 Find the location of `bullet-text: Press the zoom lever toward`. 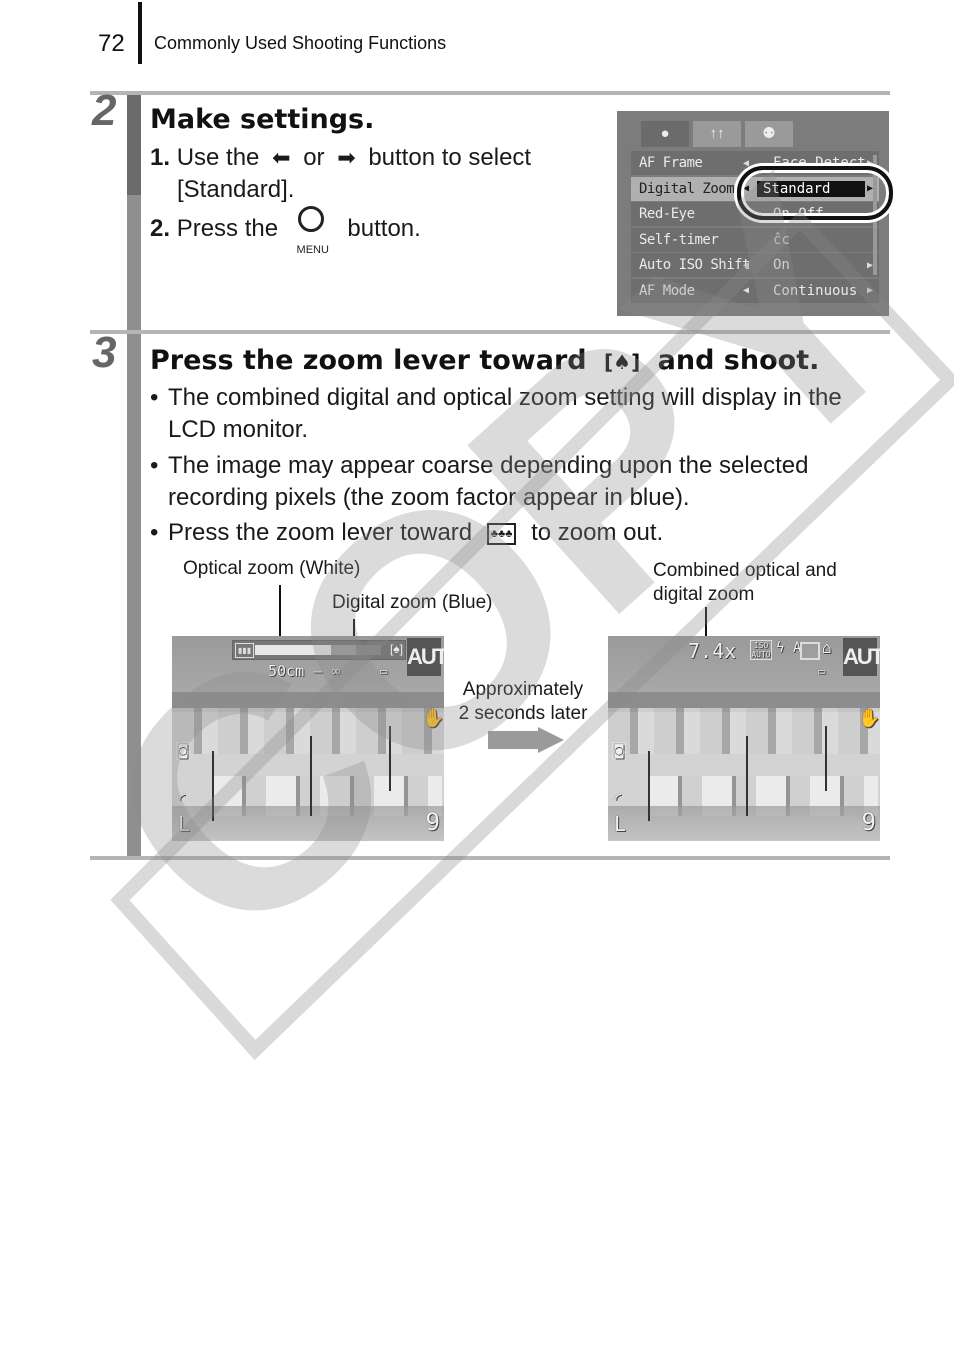

bullet-text: Press the zoom lever toward is located at coordinates (320, 532).